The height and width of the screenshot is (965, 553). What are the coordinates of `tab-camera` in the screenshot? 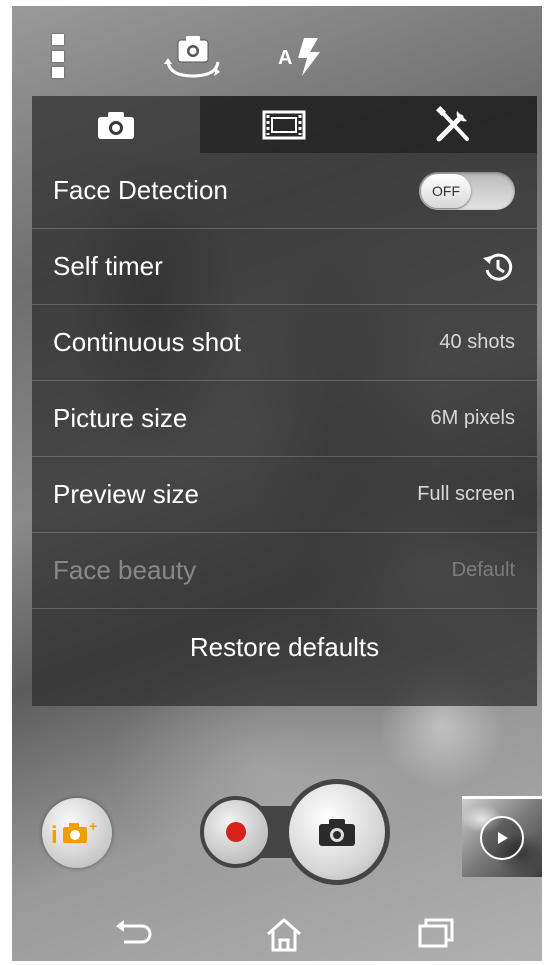 It's located at (116, 124).